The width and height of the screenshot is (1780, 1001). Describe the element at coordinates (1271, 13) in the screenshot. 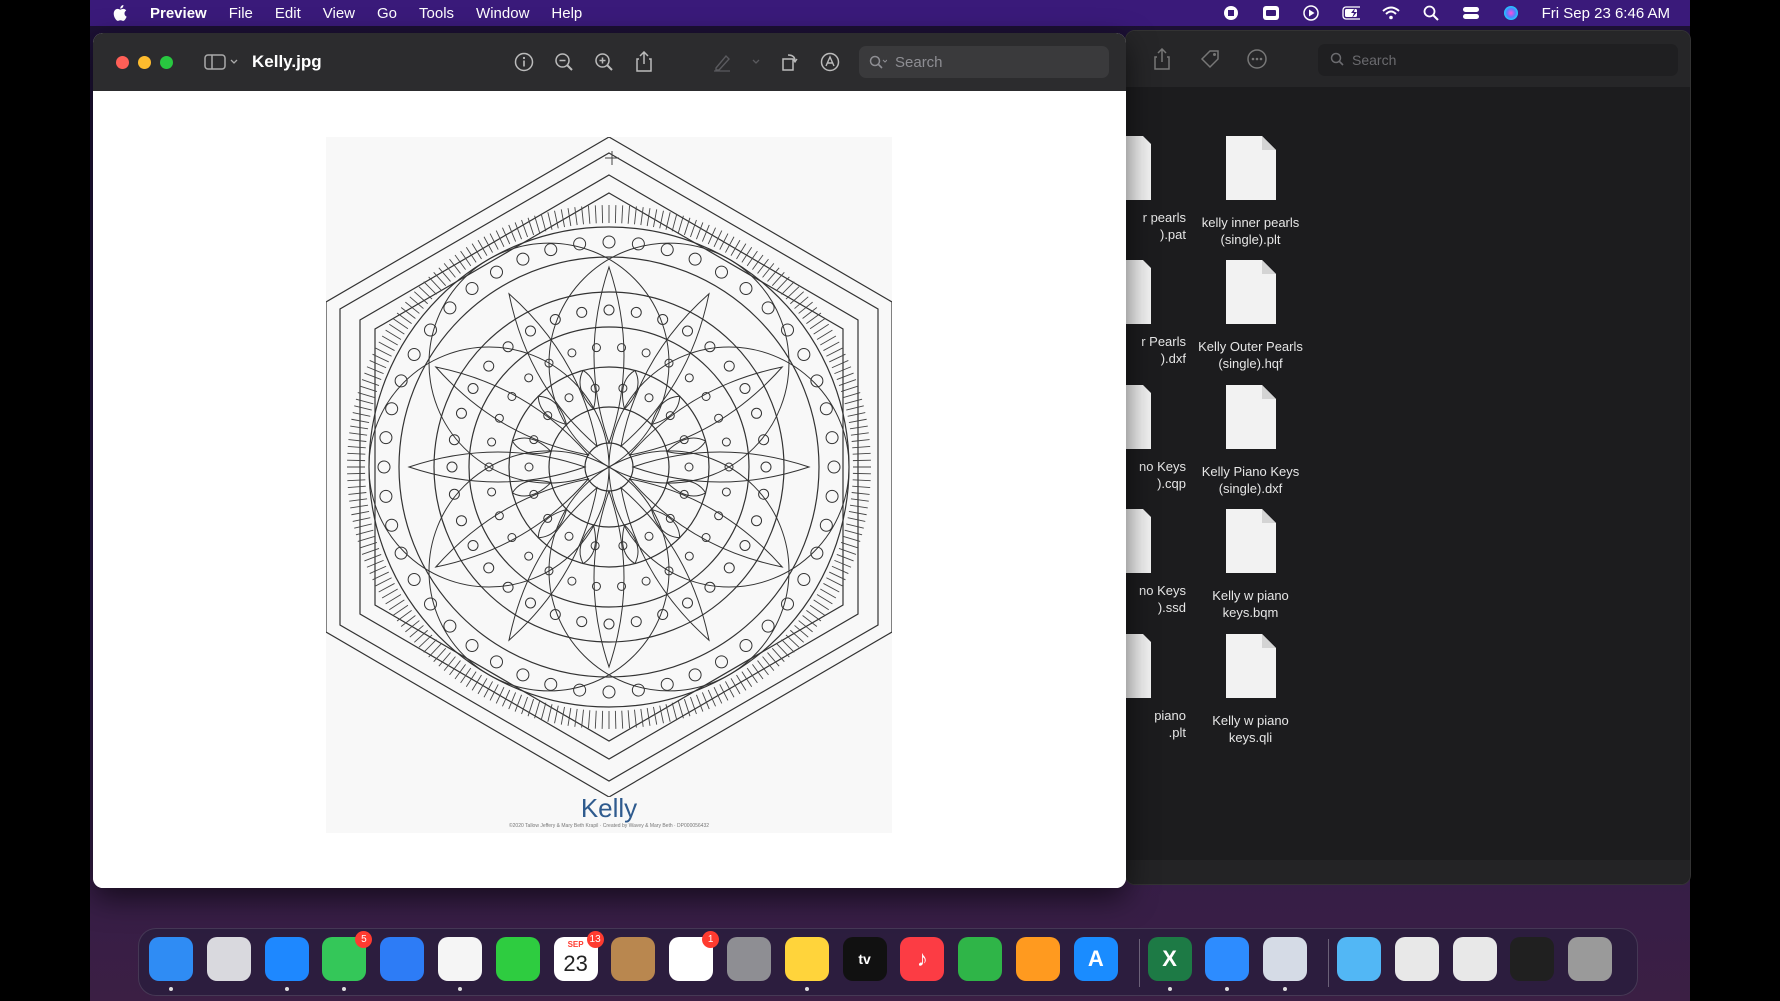

I see `caption-icon` at that location.